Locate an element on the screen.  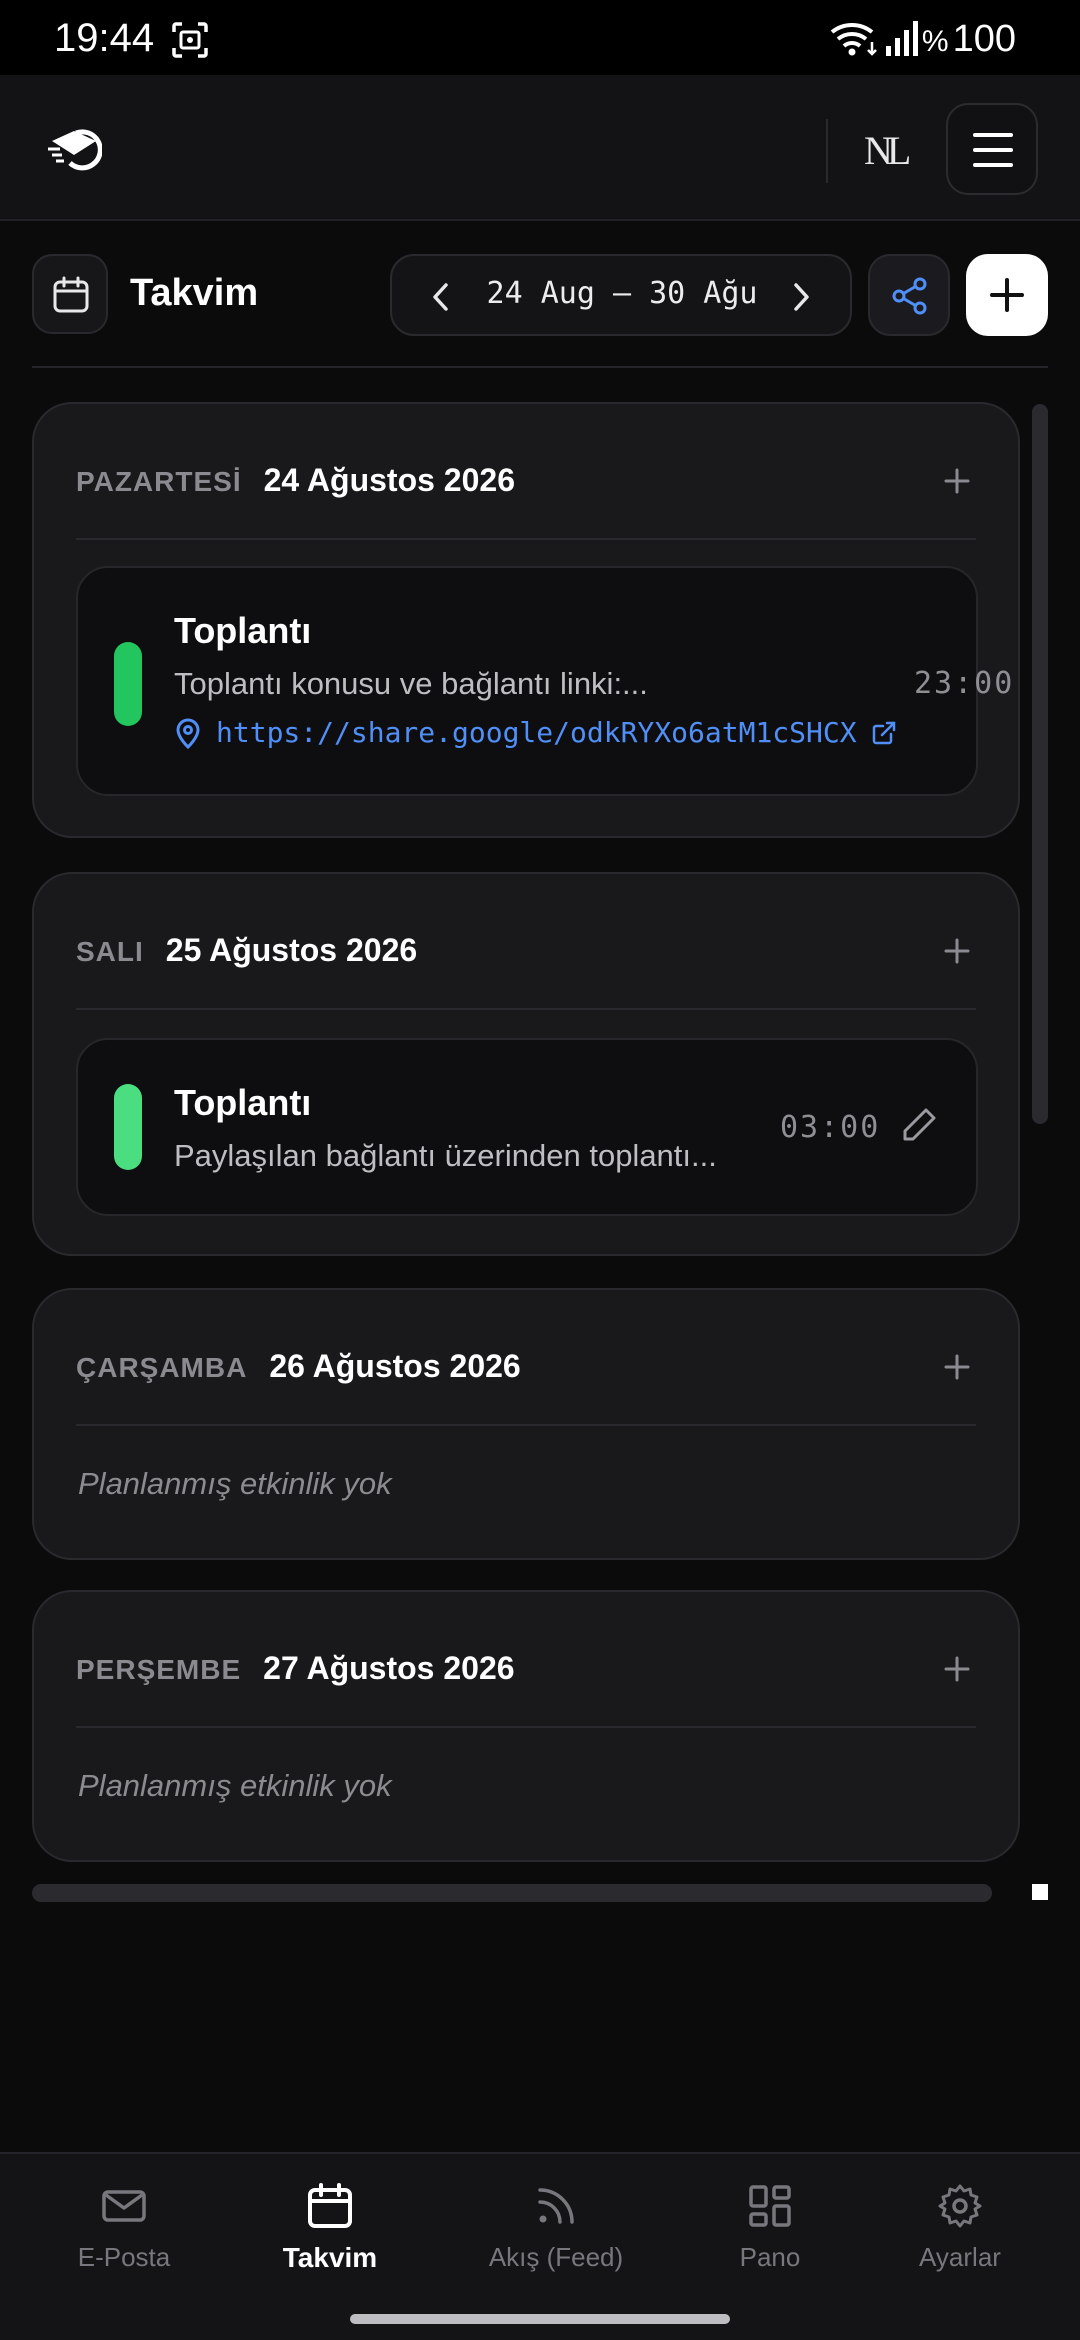
calendar-badge is located at coordinates (70, 294).